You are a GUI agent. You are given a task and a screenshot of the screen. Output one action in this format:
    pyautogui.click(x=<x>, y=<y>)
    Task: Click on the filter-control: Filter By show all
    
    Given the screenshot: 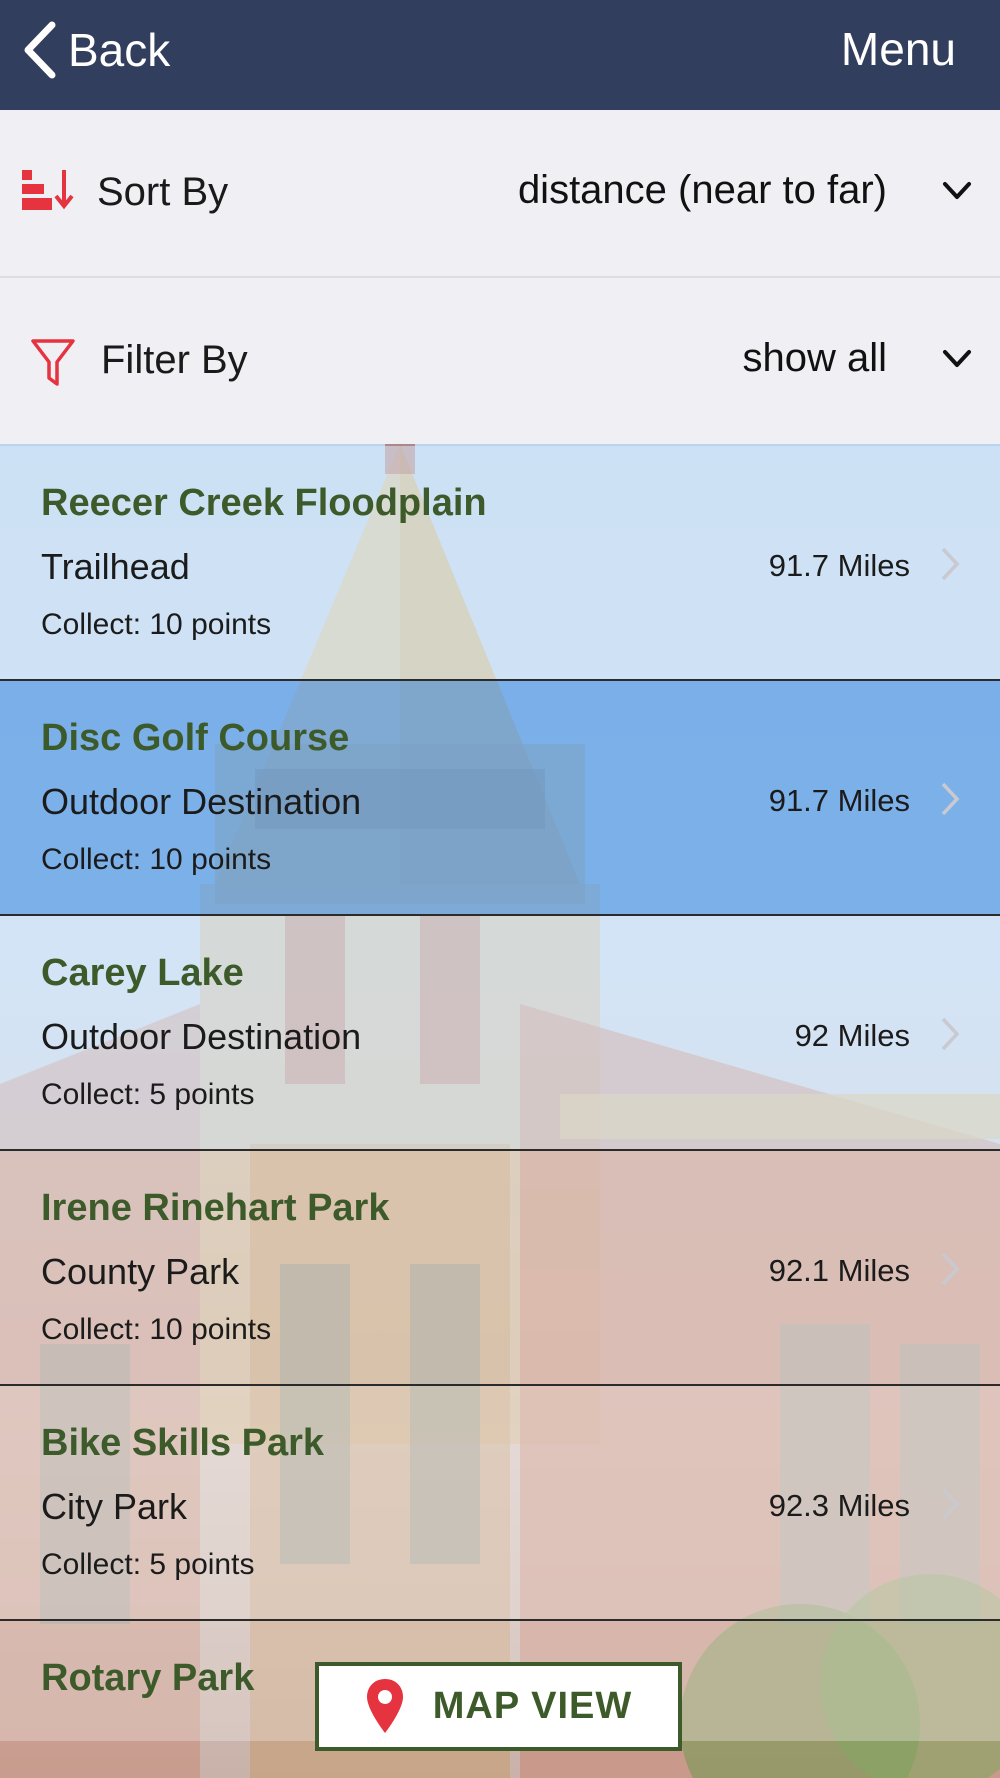 What is the action you would take?
    pyautogui.click(x=500, y=362)
    